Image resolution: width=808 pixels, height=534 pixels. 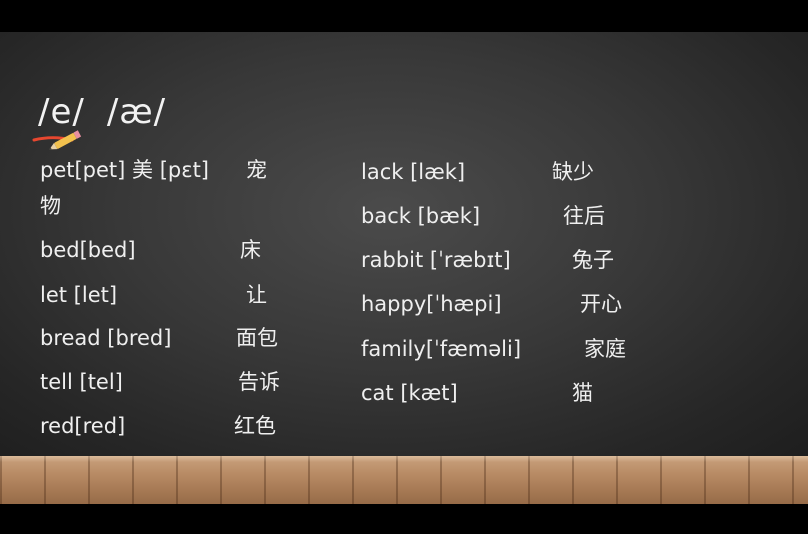 What do you see at coordinates (102, 112) in the screenshot?
I see `phoneme-title: /e/ /æ/` at bounding box center [102, 112].